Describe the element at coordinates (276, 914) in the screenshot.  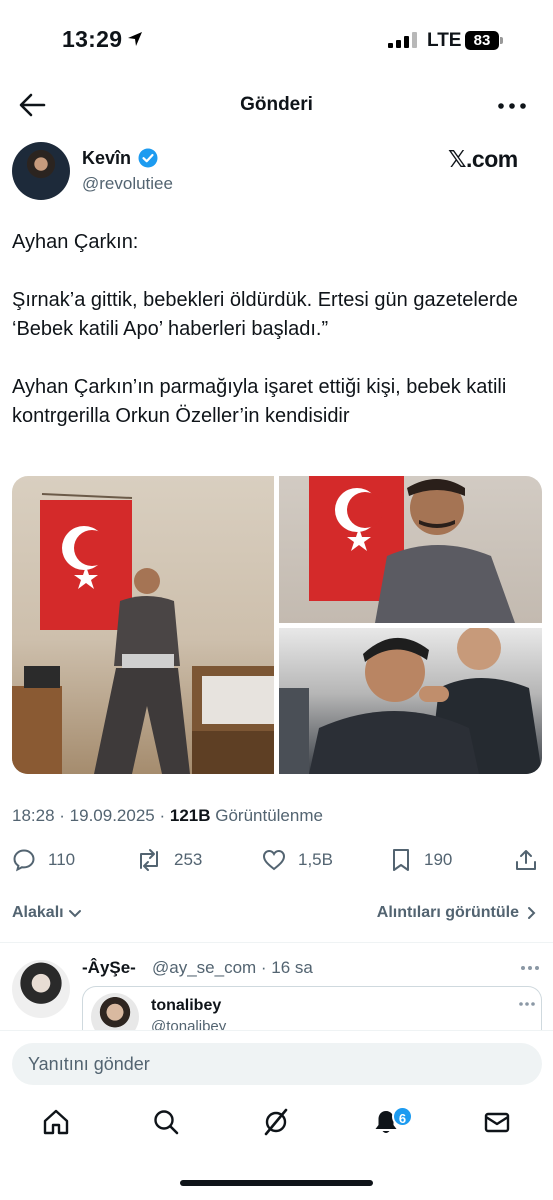
I see `related-bar: Alakalı Alıntıları görüntüle` at that location.